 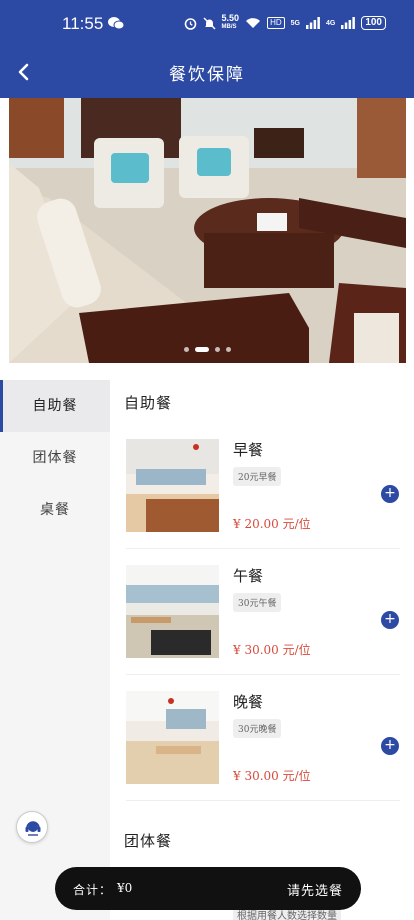 What do you see at coordinates (148, 403) in the screenshot?
I see `section-title-buffet: 自助餐` at bounding box center [148, 403].